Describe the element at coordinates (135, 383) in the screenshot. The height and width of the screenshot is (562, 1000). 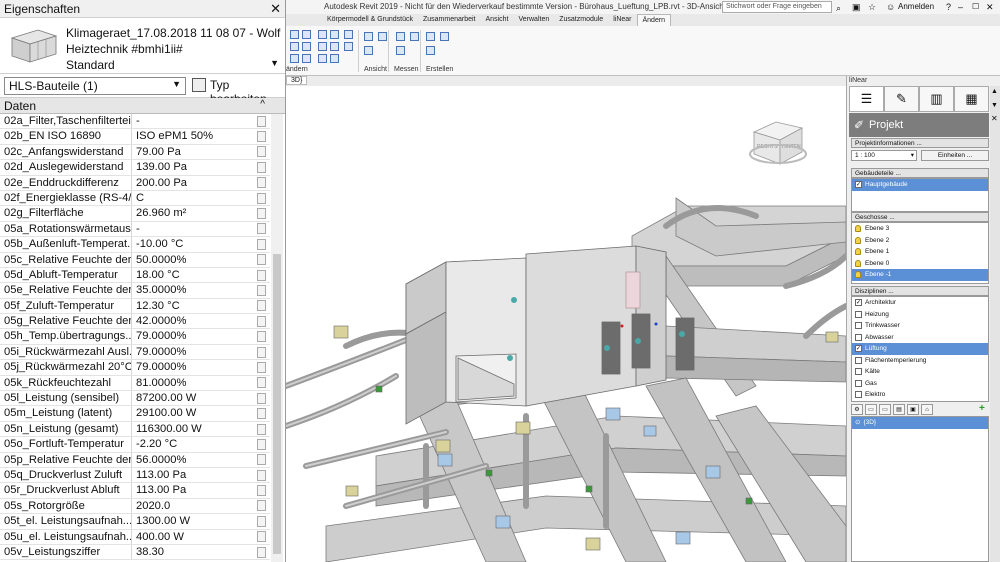
I see `property-row: 05k_Rückfeuchtezahl 81.0000%` at that location.